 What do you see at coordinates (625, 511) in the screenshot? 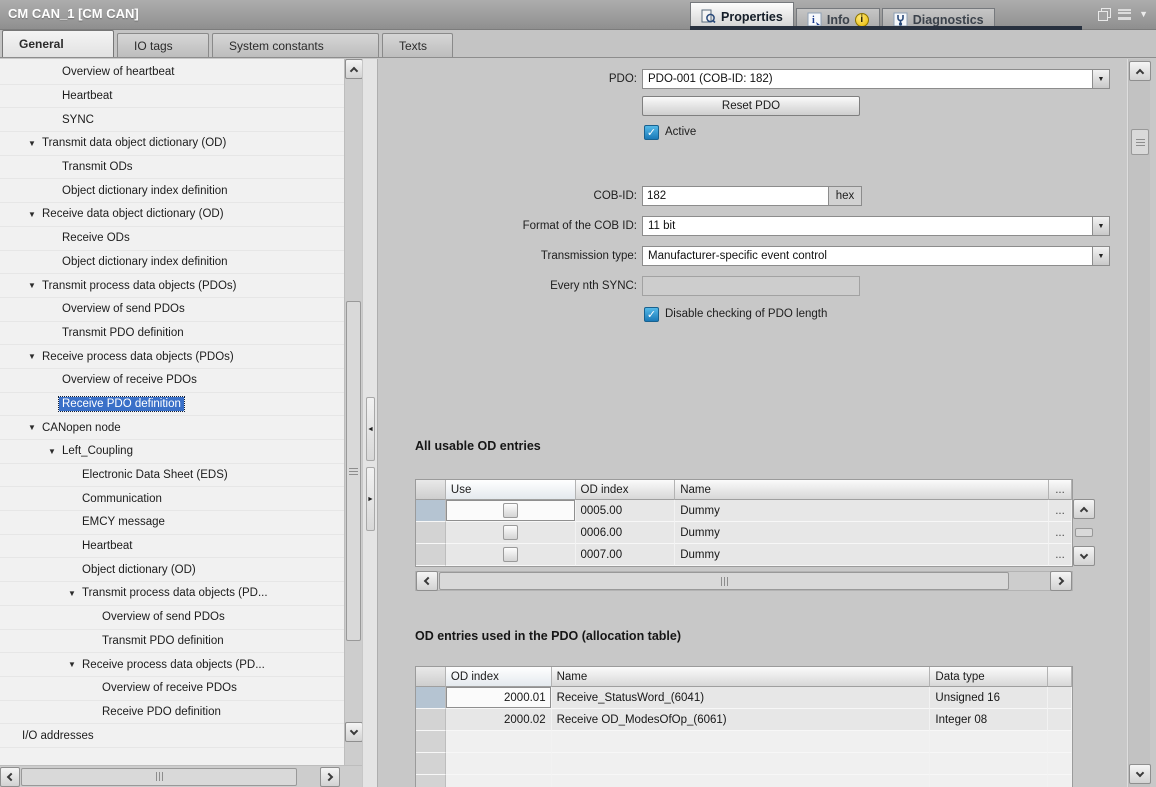
I see `od-index-cell: 0005.00` at bounding box center [625, 511].